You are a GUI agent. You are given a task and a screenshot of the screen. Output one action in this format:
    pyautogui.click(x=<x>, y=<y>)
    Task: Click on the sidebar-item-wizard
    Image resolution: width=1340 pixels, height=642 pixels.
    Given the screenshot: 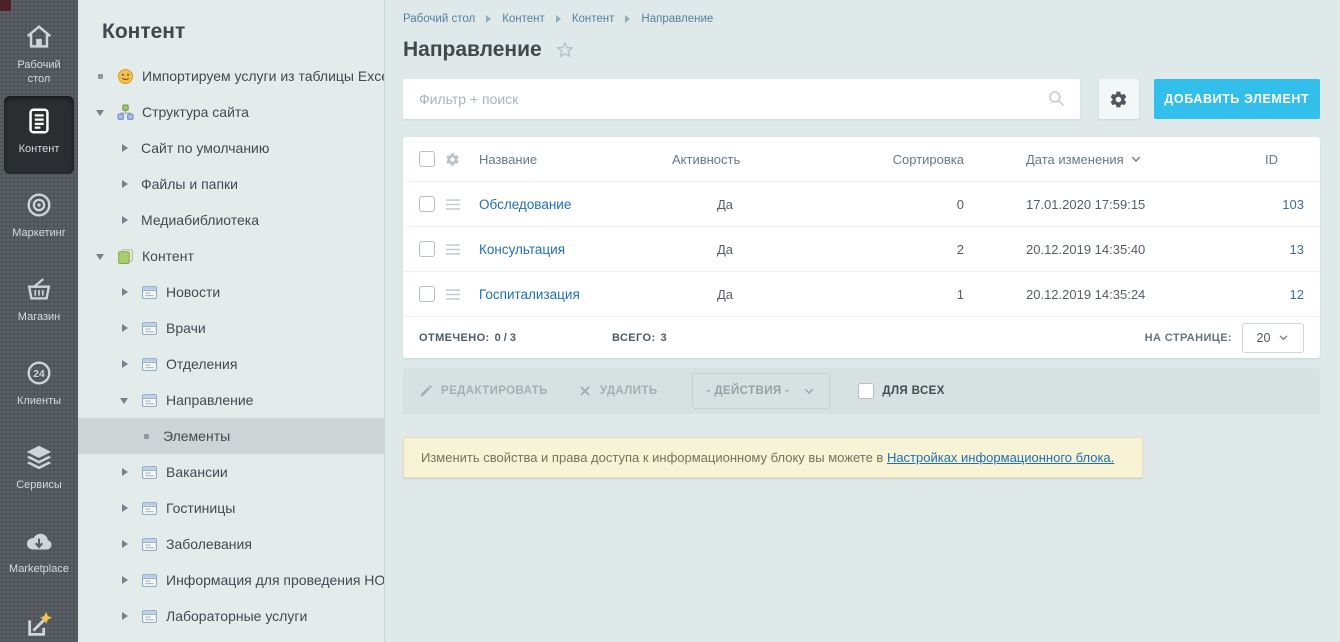 What is the action you would take?
    pyautogui.click(x=39, y=621)
    